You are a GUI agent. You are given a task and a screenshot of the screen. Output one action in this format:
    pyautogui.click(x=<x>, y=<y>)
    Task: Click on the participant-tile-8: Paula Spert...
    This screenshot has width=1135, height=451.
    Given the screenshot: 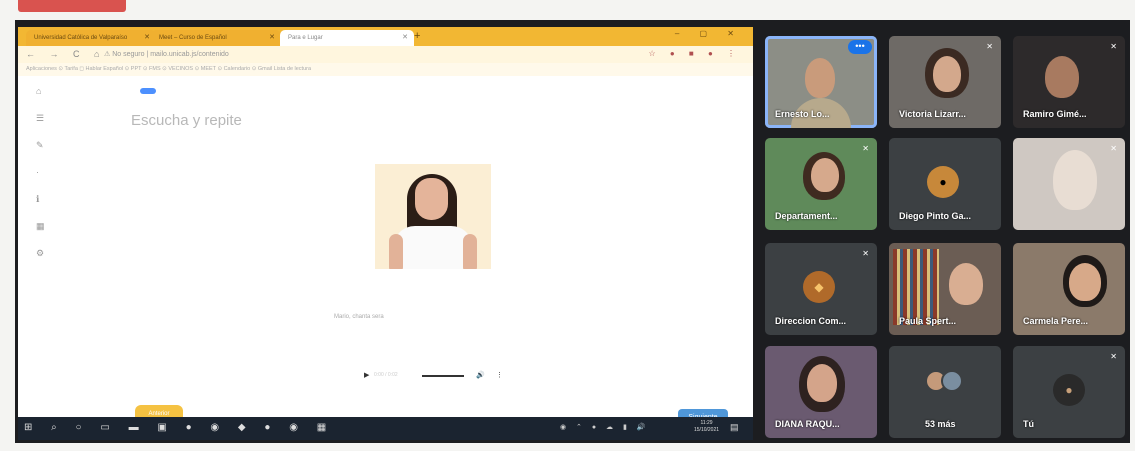 What is the action you would take?
    pyautogui.click(x=945, y=289)
    